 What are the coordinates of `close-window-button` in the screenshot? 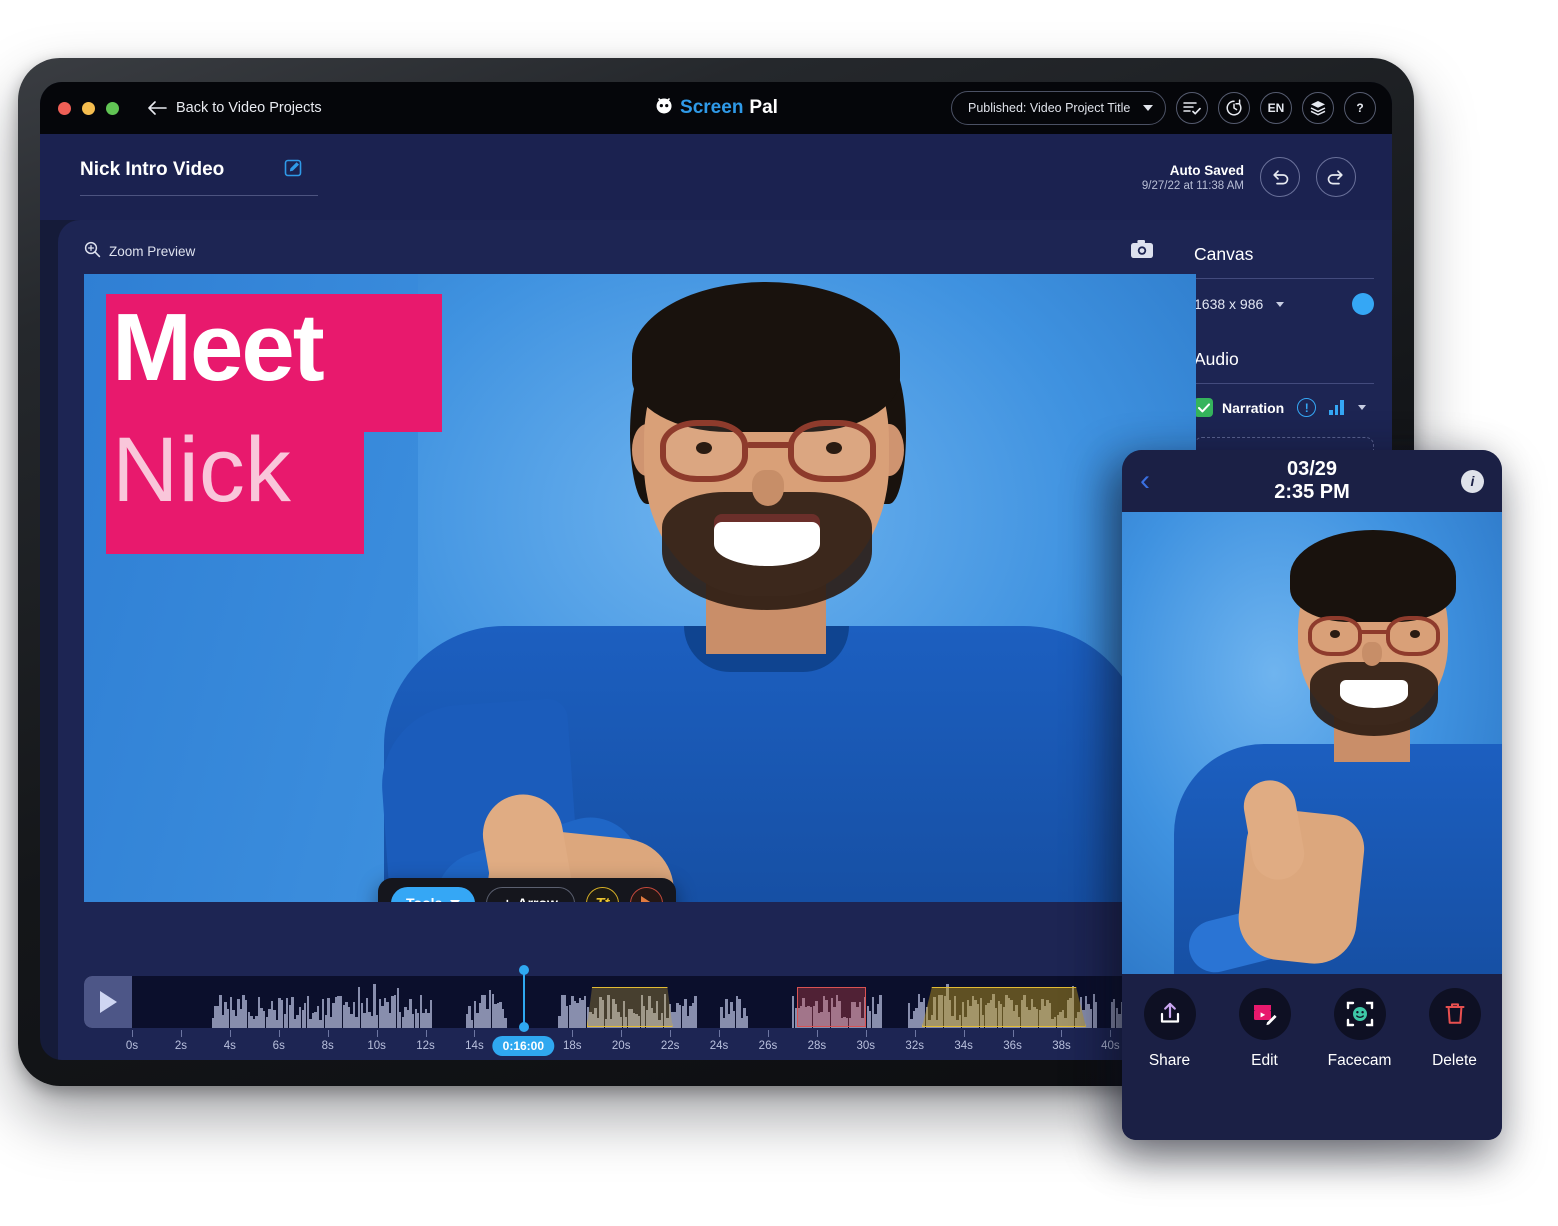 It's located at (64, 108).